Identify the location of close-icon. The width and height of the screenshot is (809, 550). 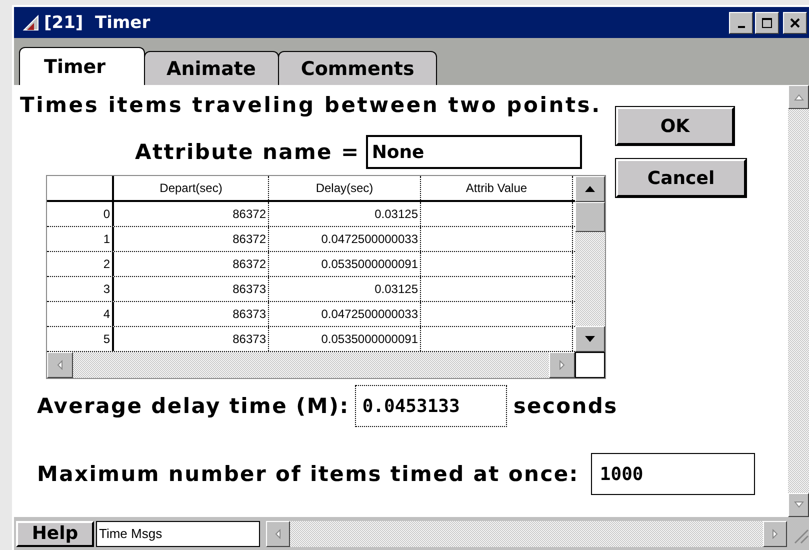
(795, 22).